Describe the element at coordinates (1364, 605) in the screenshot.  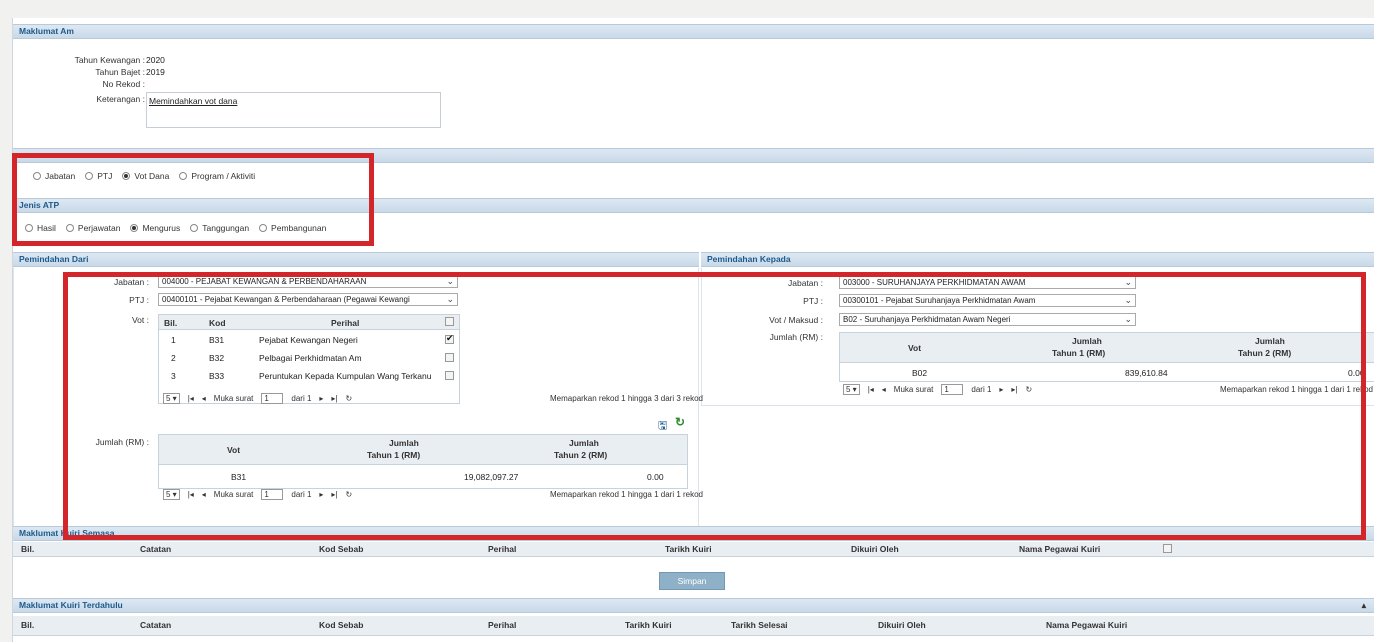
I see `collapse-icon: ▴` at that location.